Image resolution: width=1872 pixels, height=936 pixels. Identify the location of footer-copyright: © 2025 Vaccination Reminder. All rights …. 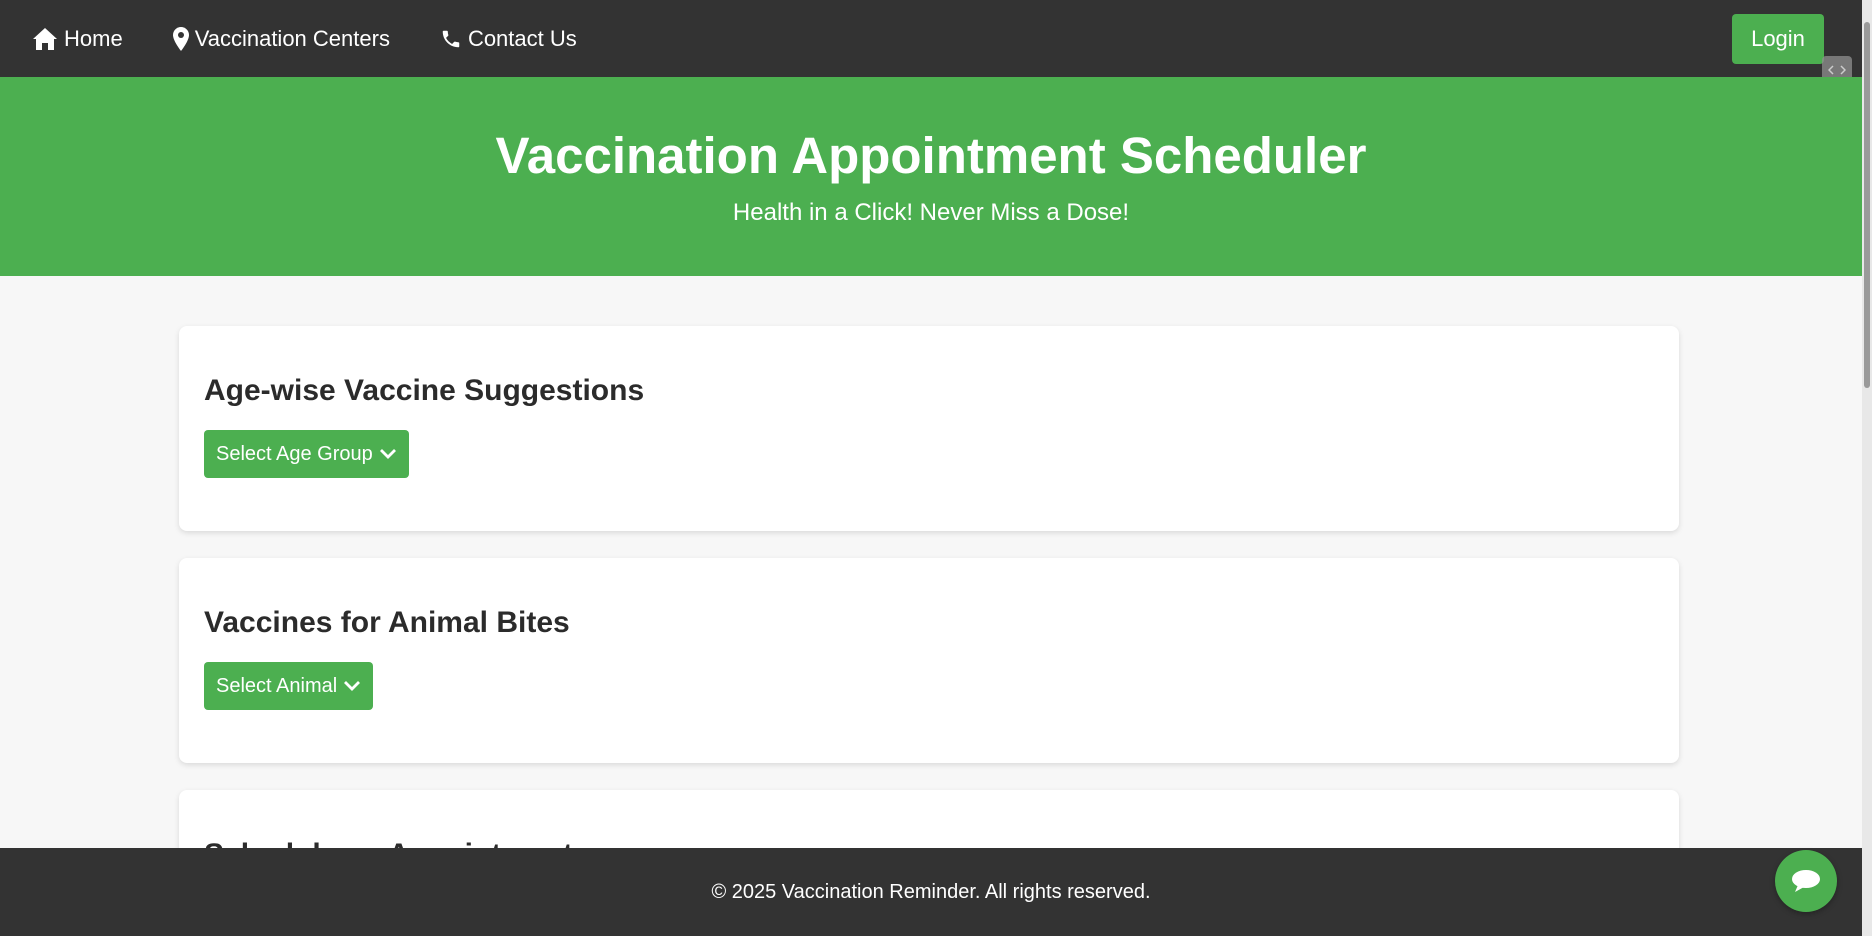
(931, 891).